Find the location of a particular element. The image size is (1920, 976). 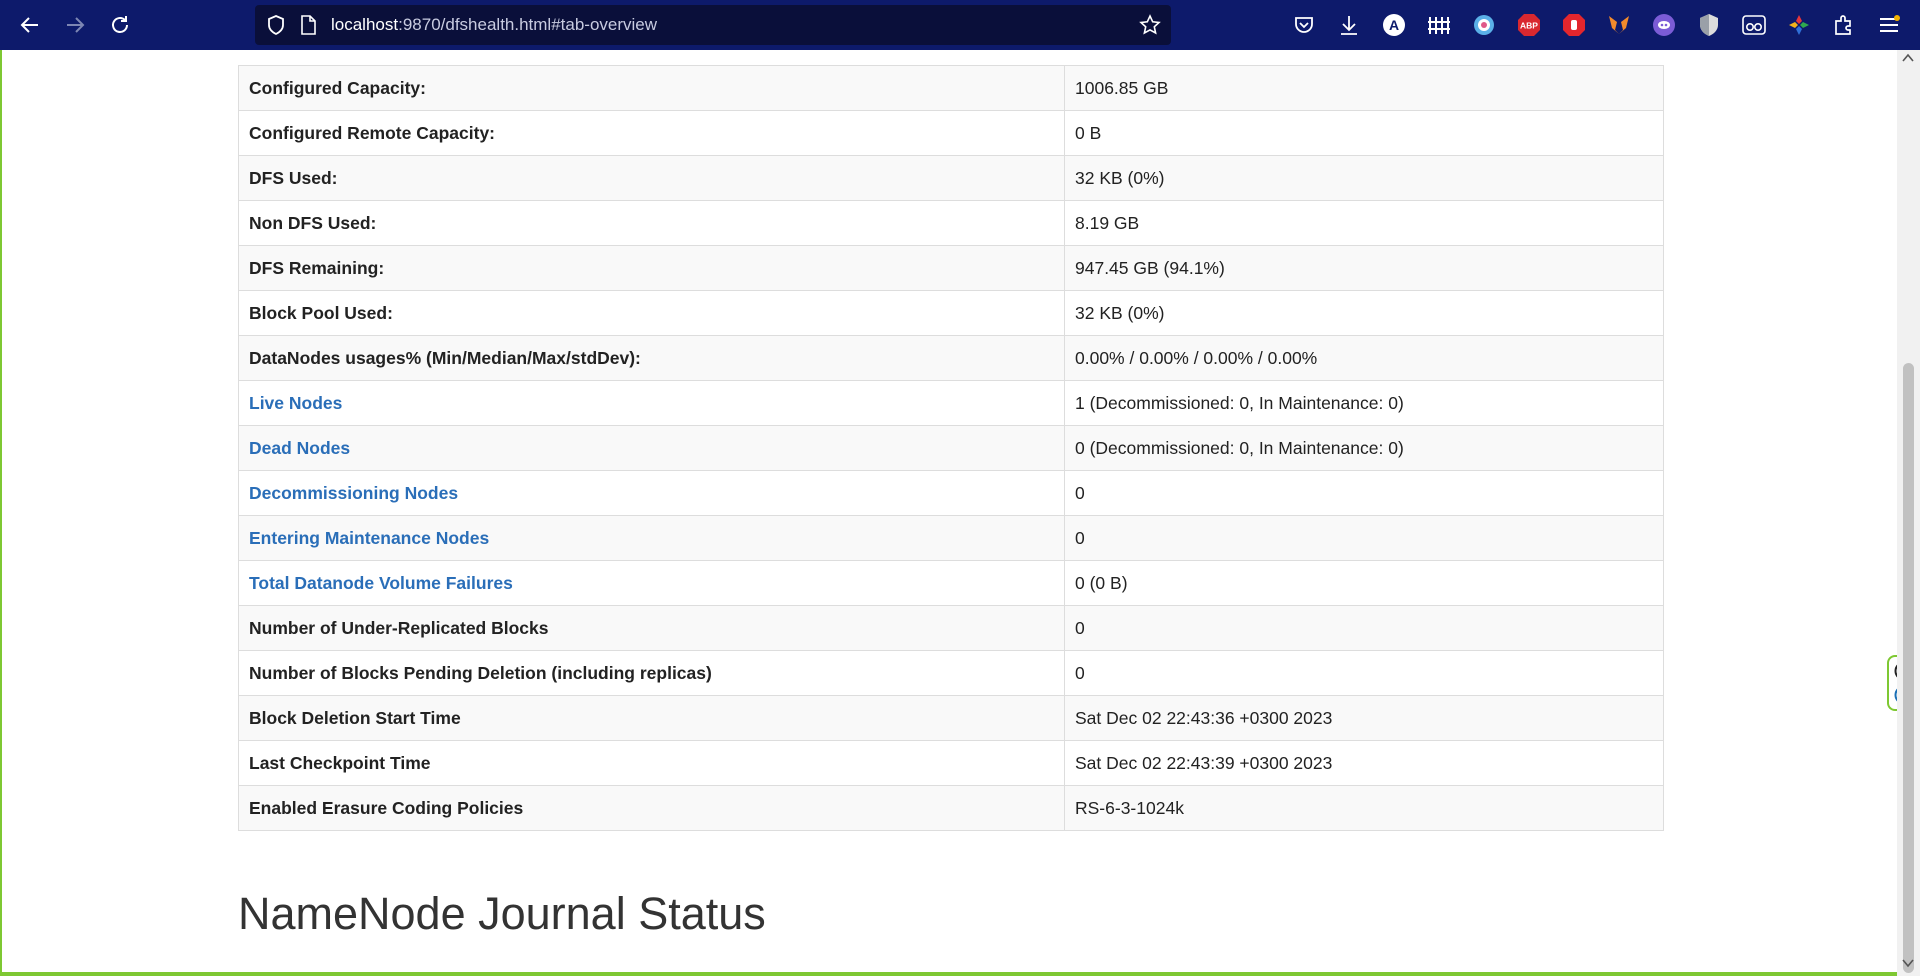

extension-ghost-icon is located at coordinates (1664, 25).